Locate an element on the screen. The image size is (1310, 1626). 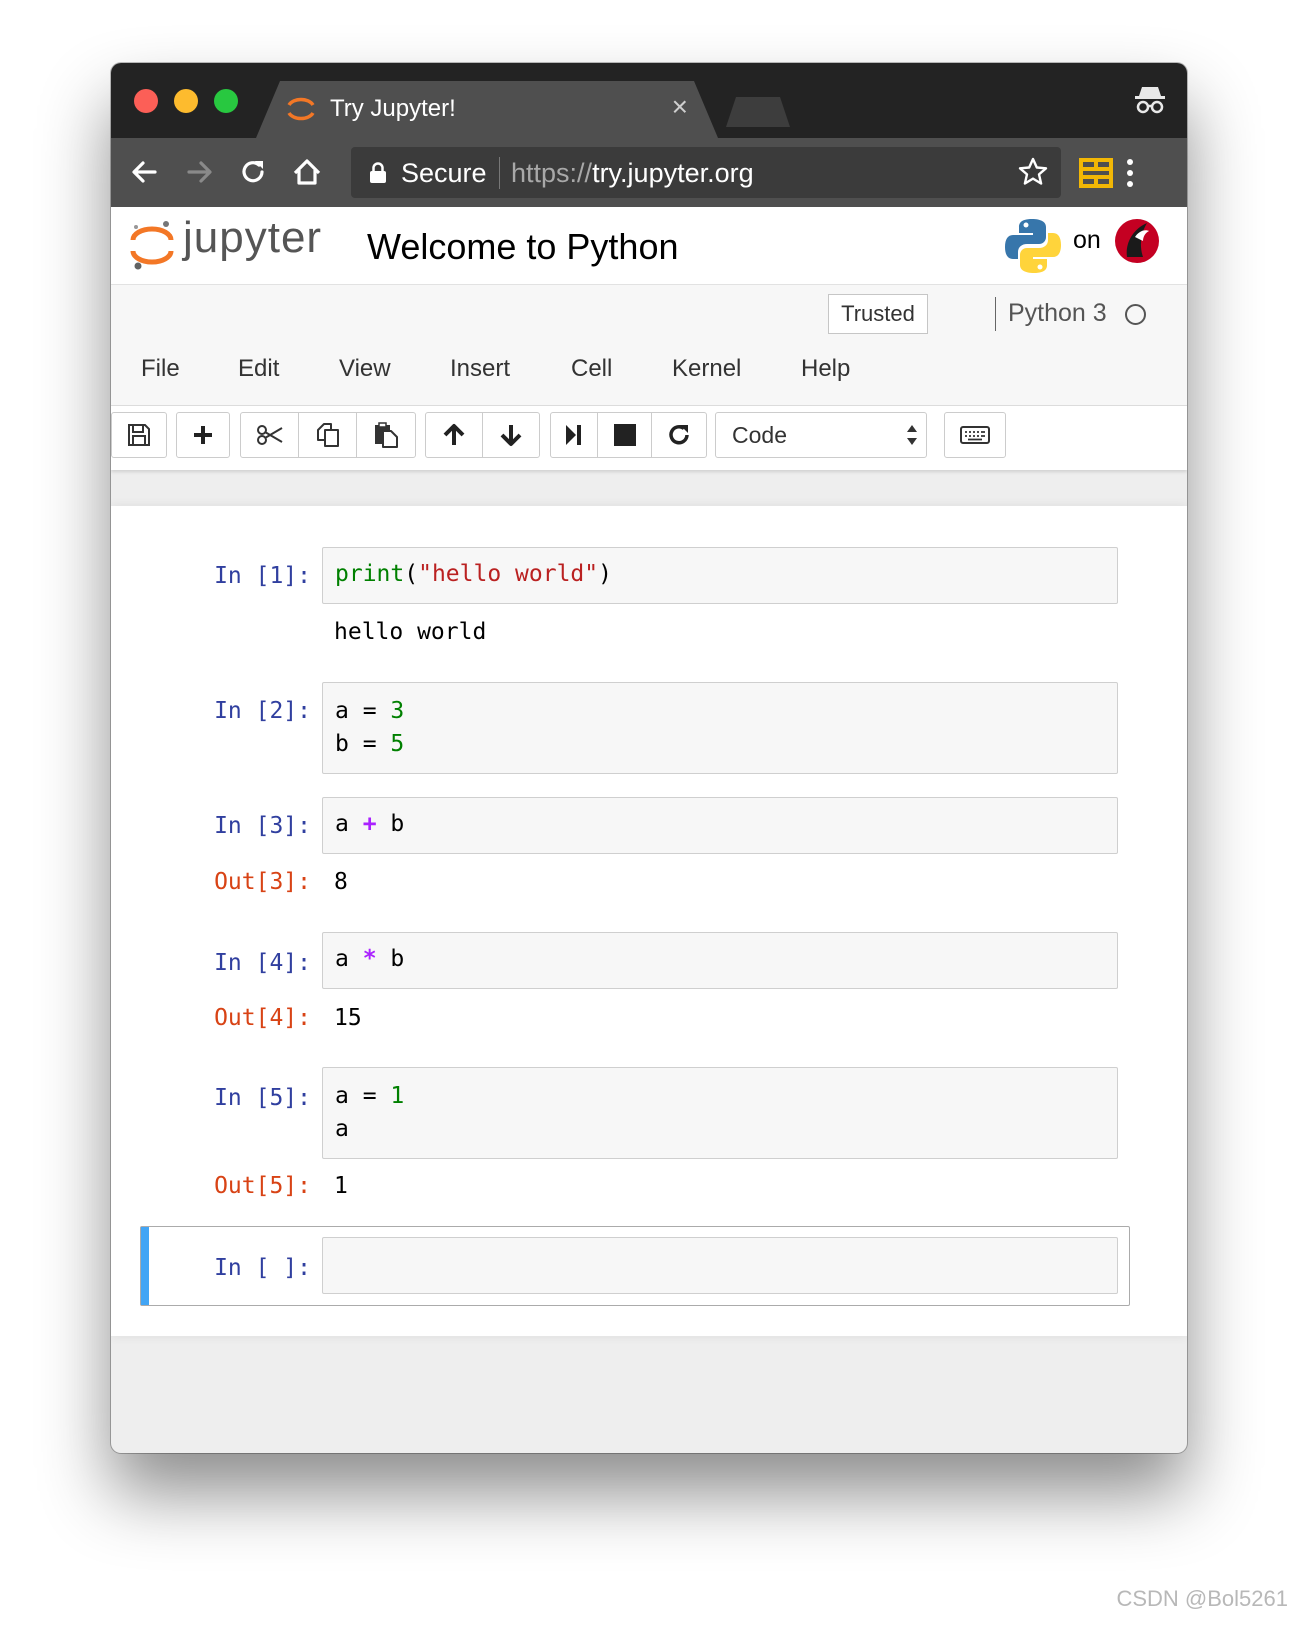
rackspace-logo-icon is located at coordinates (1137, 241).